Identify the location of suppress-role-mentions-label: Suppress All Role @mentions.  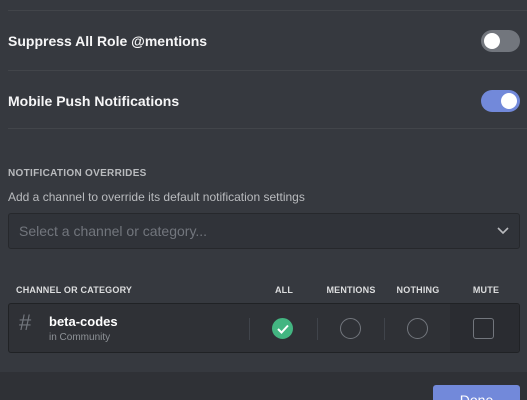
(108, 41).